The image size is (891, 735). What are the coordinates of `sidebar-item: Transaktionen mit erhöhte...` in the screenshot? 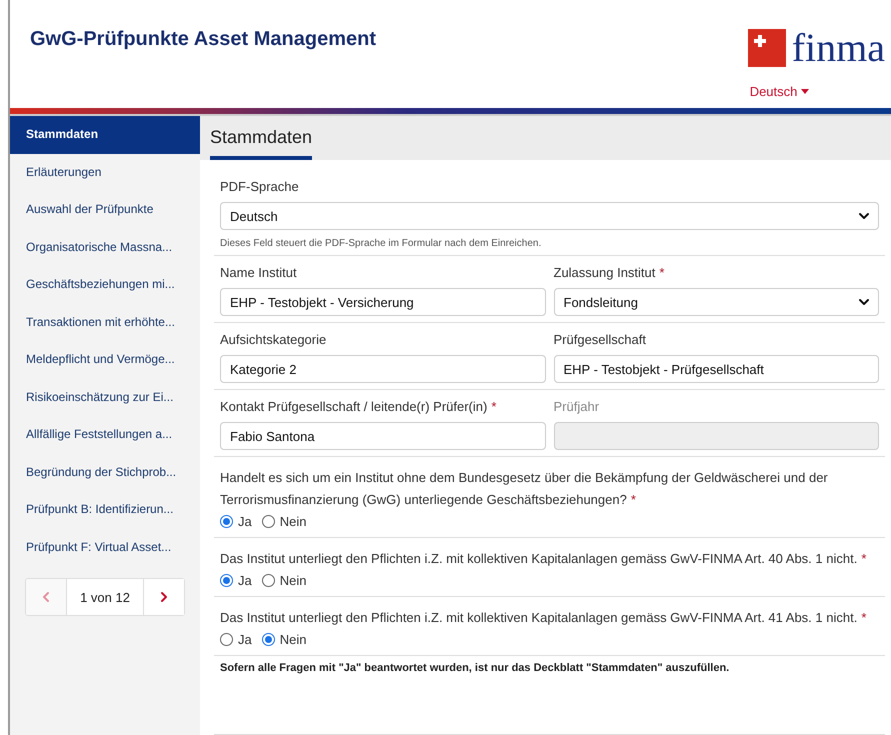 It's located at (105, 322).